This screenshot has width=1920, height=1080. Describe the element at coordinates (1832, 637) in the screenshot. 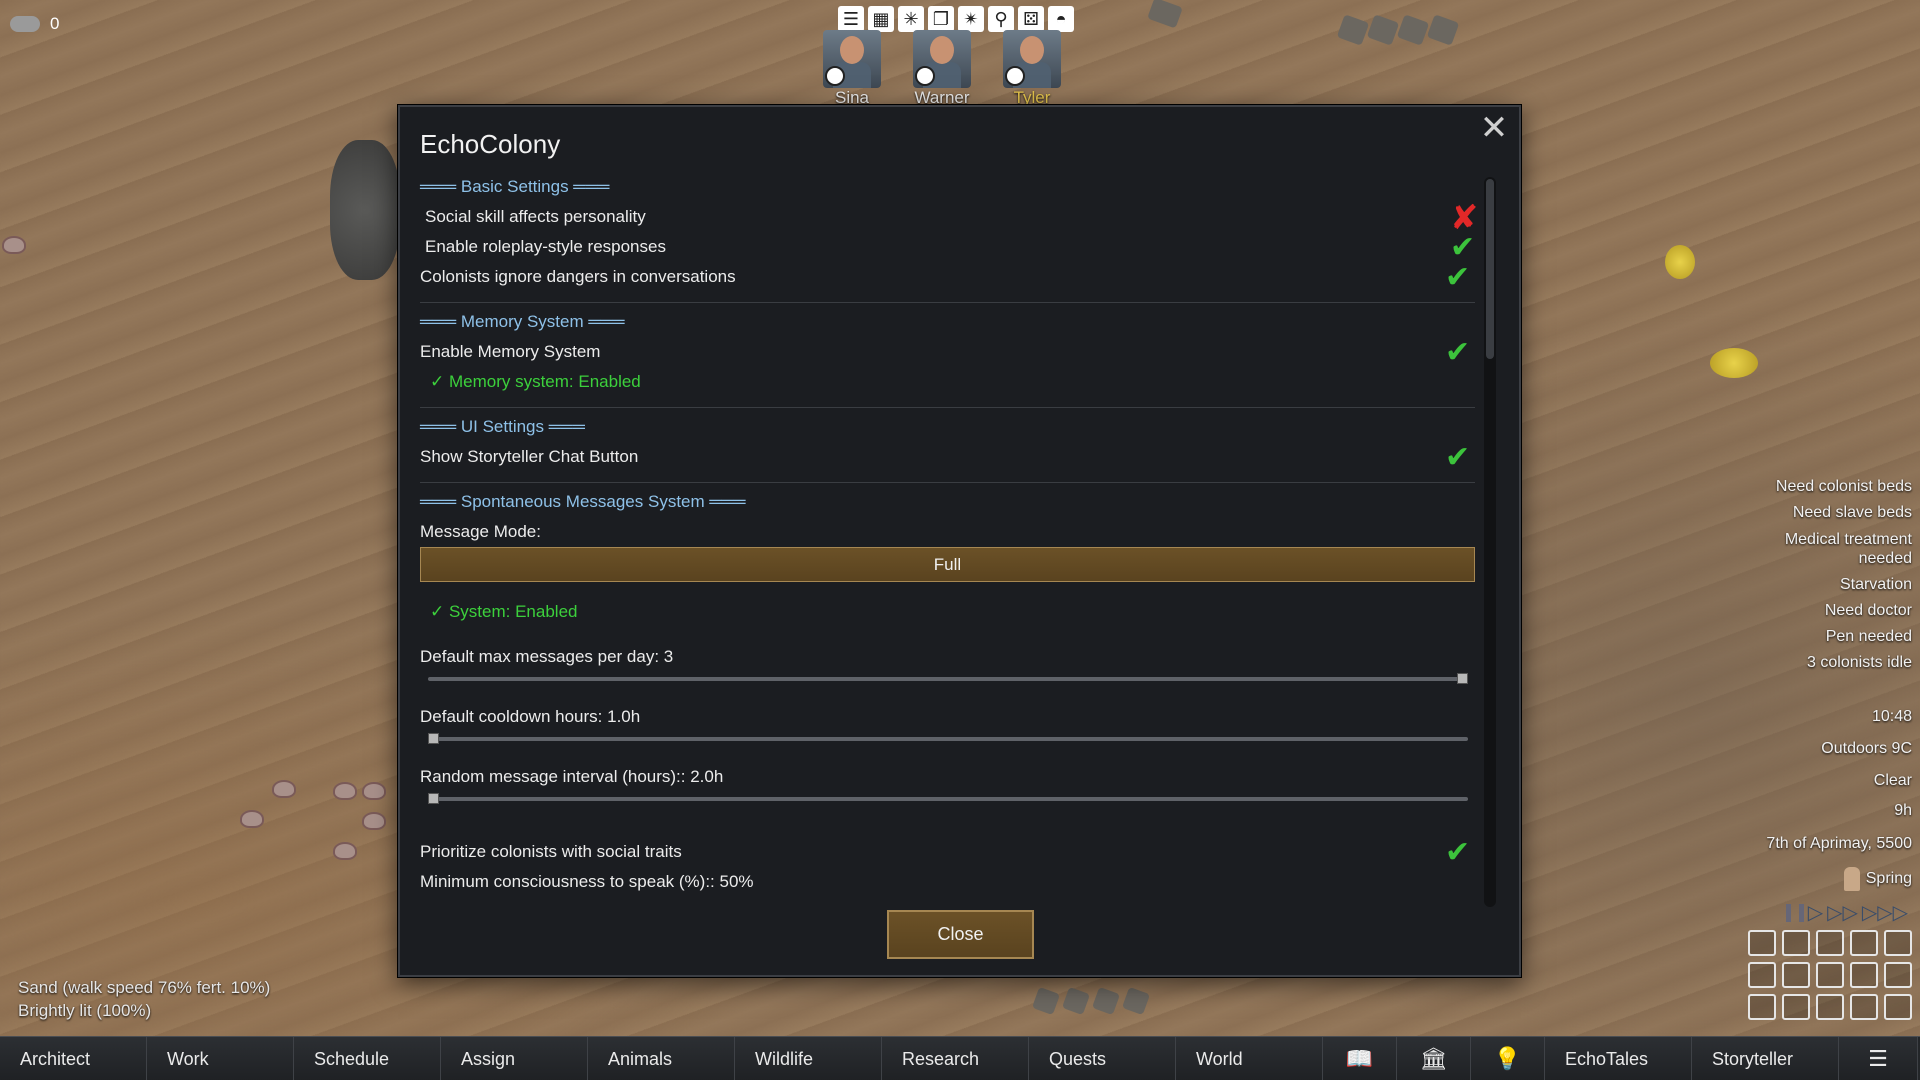

I see `alert-item: Pen needed` at that location.